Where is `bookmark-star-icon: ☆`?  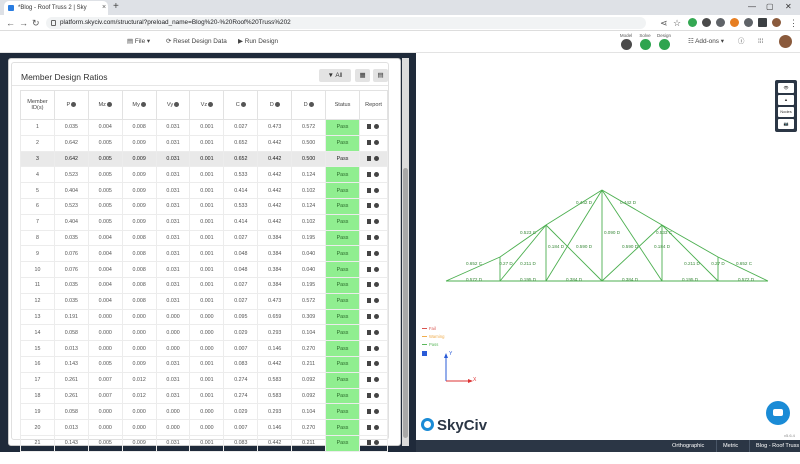 bookmark-star-icon: ☆ is located at coordinates (677, 23).